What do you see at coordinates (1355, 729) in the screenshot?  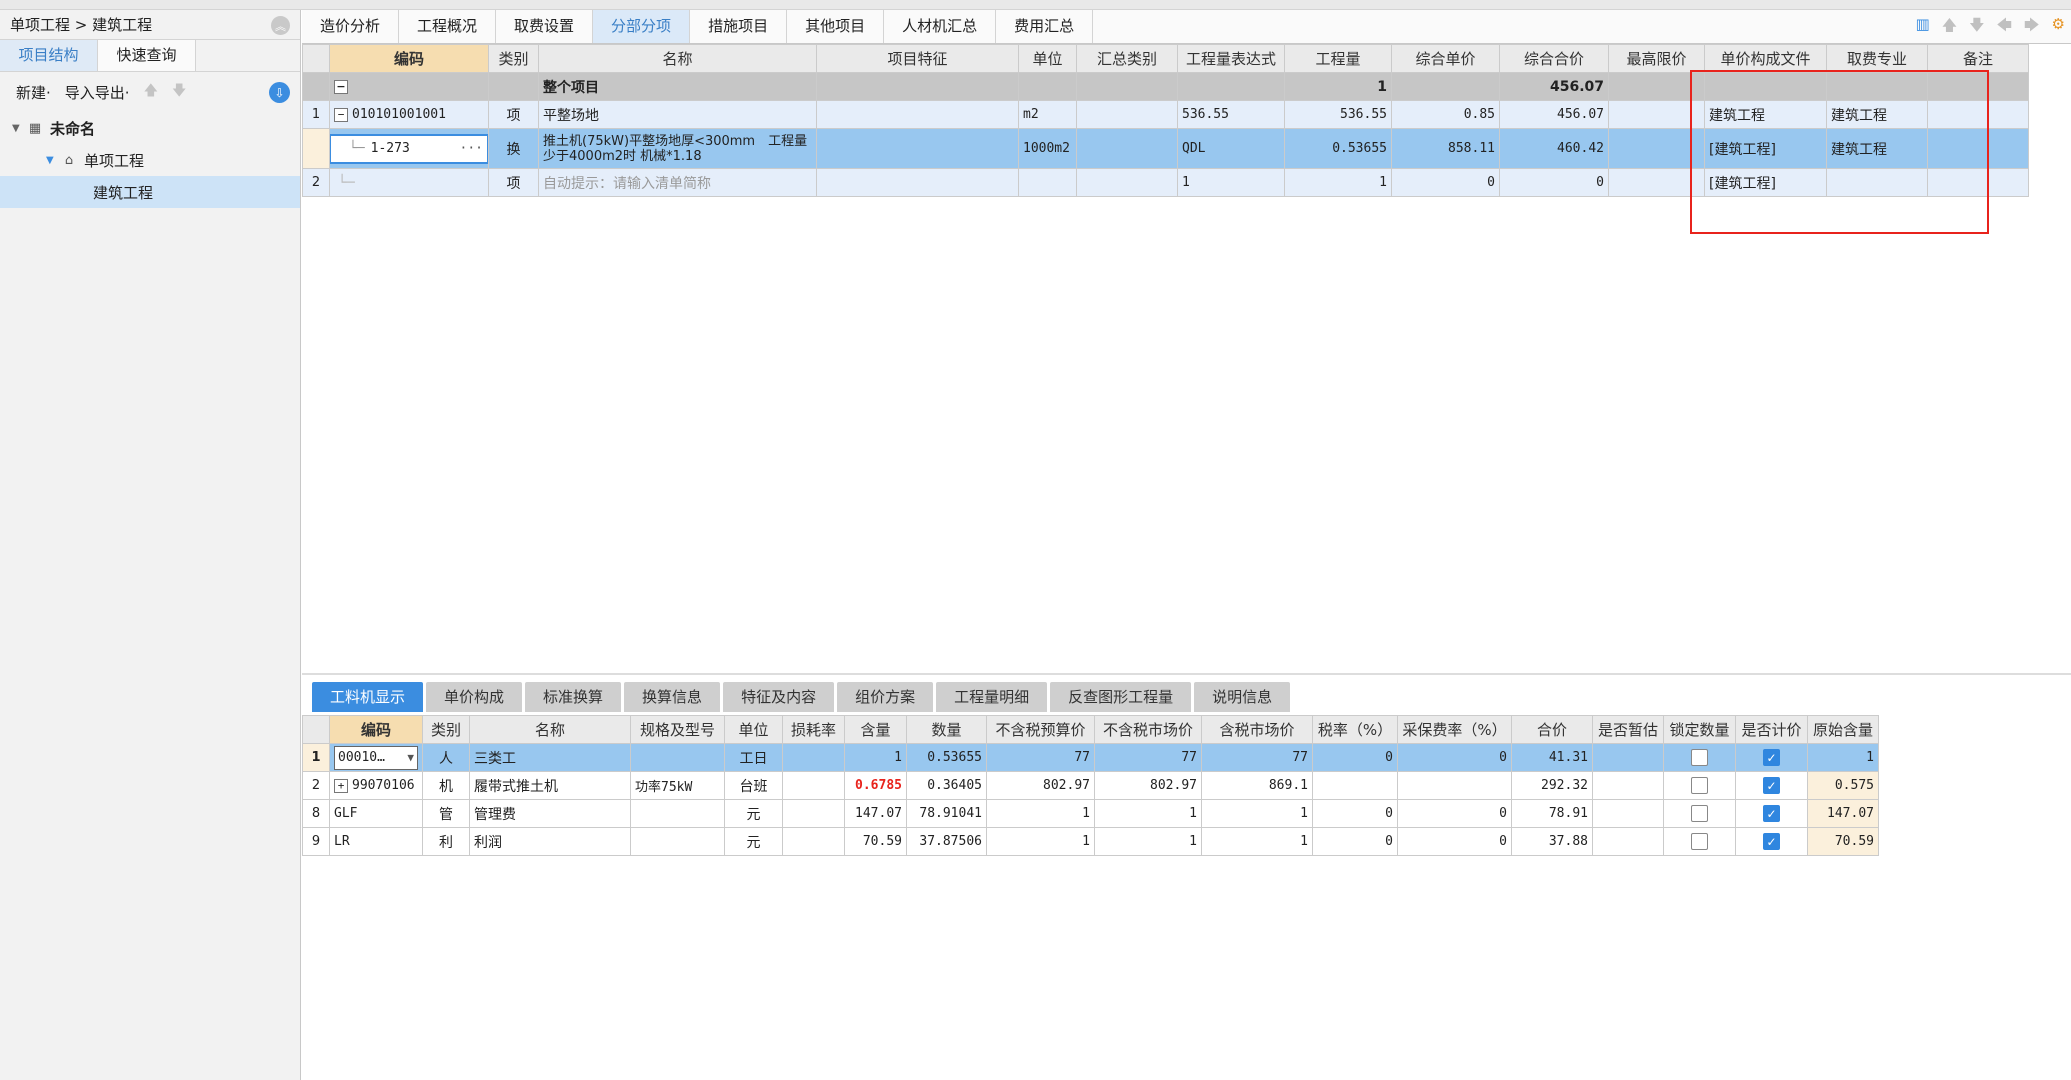 I see `col-tax-rate: 税率（%）` at bounding box center [1355, 729].